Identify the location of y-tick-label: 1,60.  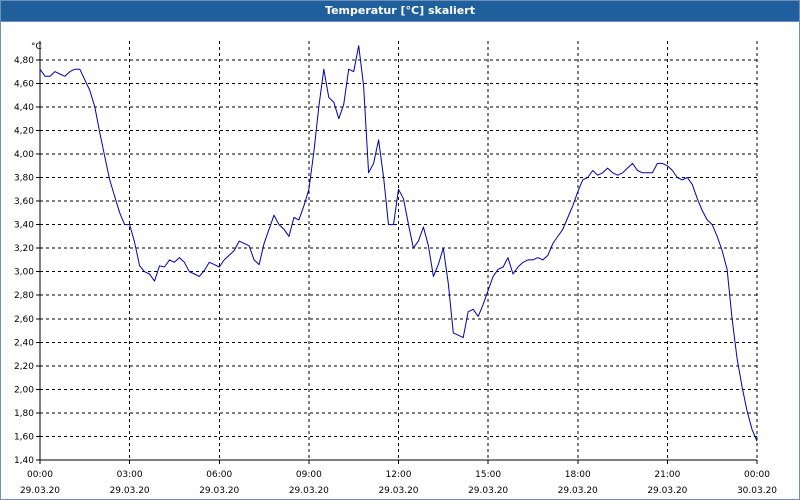
(24, 437).